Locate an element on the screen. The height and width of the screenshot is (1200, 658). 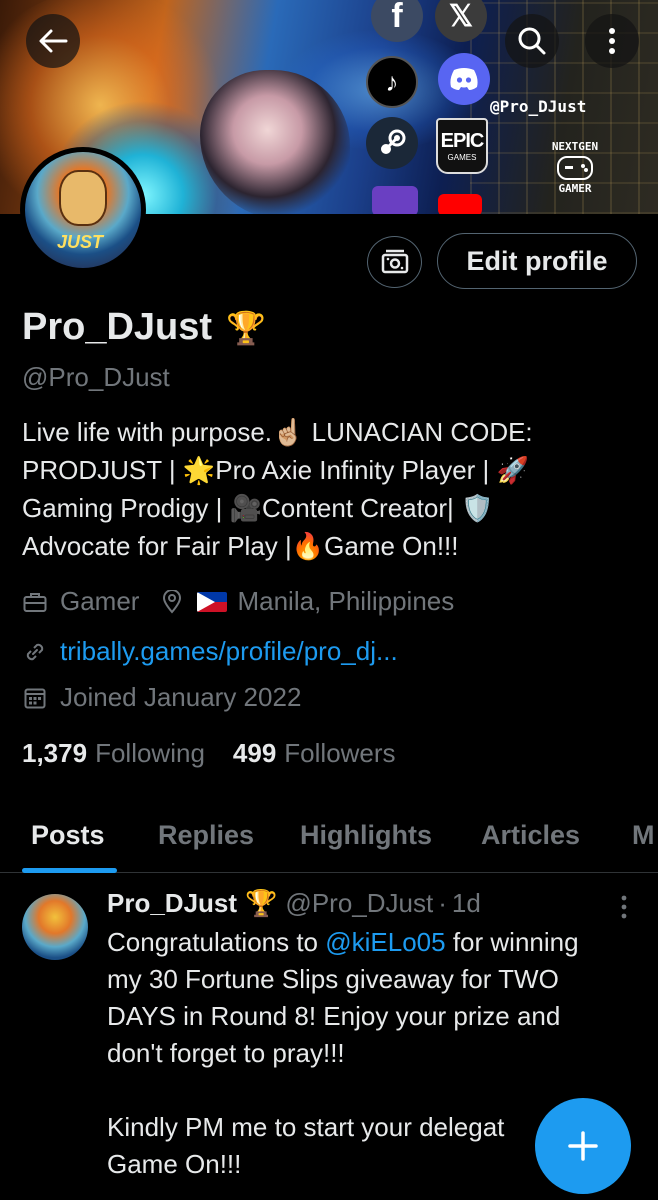
post-more-button is located at coordinates (624, 907).